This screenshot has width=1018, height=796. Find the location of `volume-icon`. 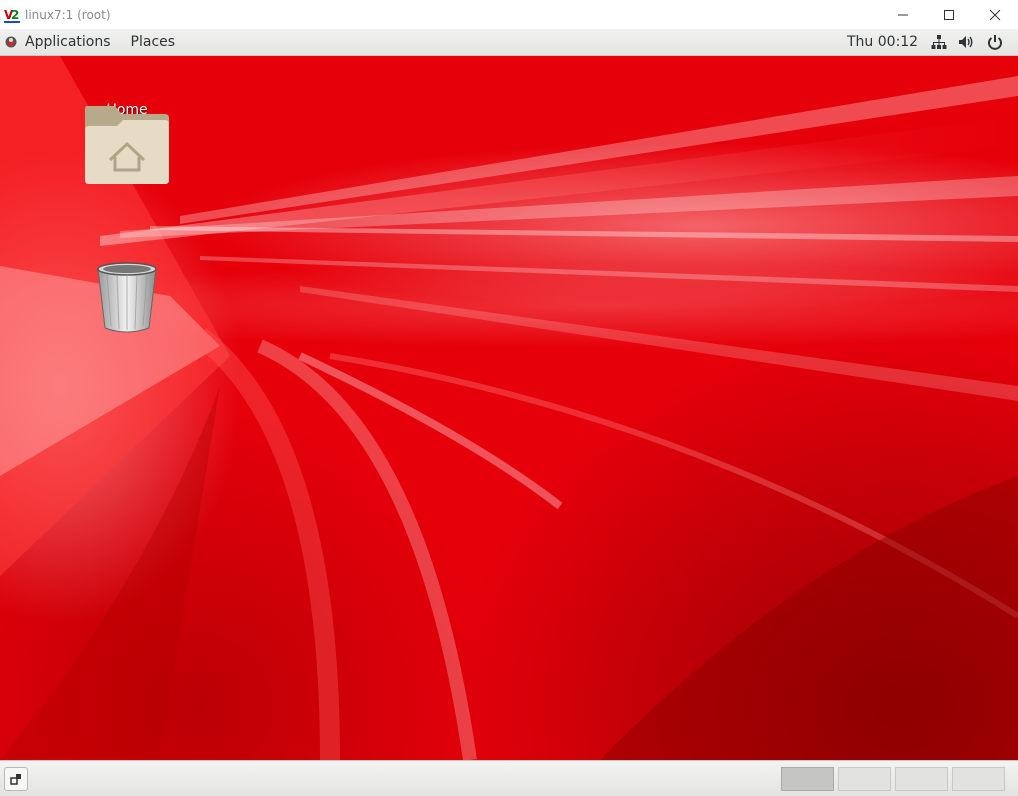

volume-icon is located at coordinates (966, 42).